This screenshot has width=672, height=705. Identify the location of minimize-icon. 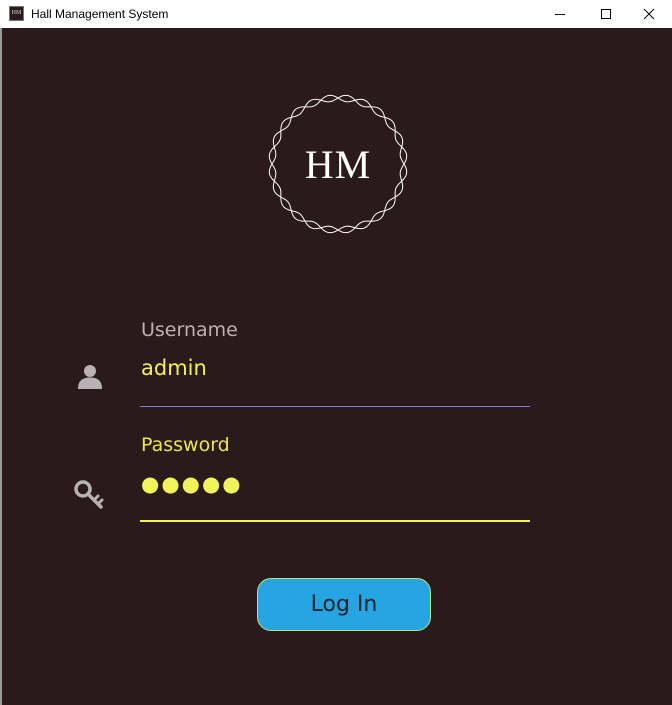
(560, 14).